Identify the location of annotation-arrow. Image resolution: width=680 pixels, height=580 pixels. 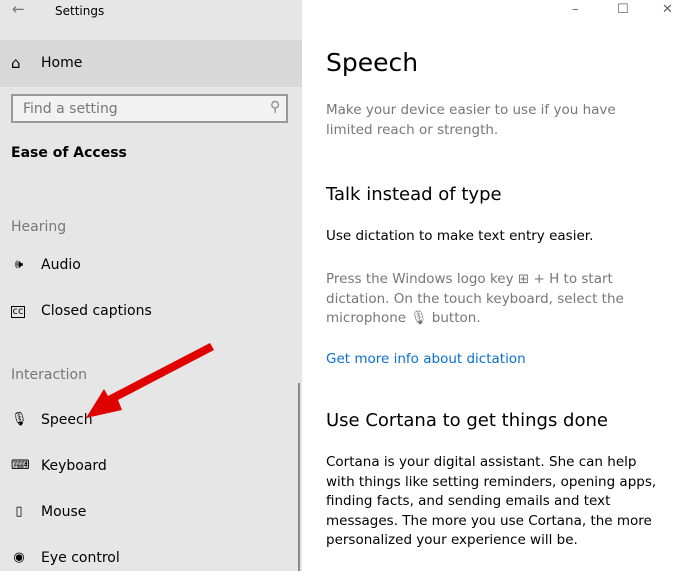
(150, 380).